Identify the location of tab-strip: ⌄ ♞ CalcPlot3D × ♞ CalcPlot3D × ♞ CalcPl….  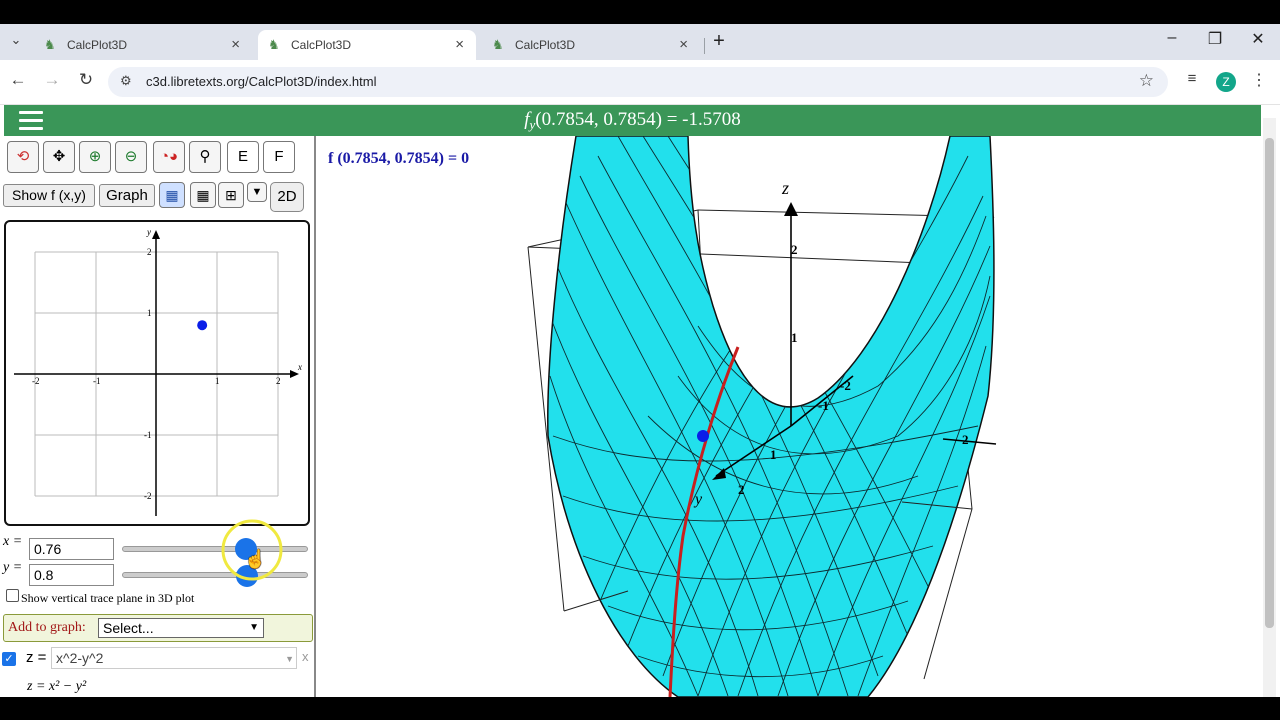
(640, 42).